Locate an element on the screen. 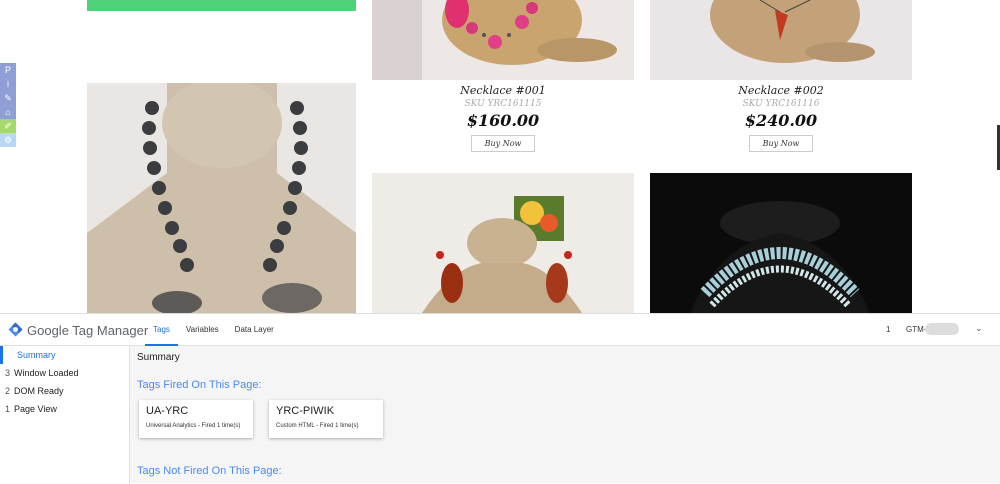 This screenshot has width=1000, height=484. product-name: Necklace #002 is located at coordinates (781, 90).